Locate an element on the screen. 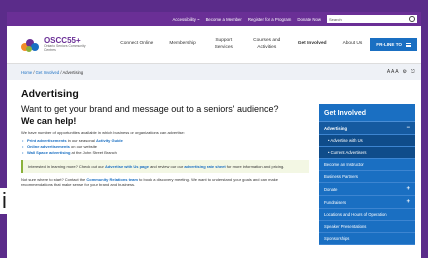 Image resolution: width=428 pixels, height=258 pixels. text-size-control: A A A is located at coordinates (393, 72).